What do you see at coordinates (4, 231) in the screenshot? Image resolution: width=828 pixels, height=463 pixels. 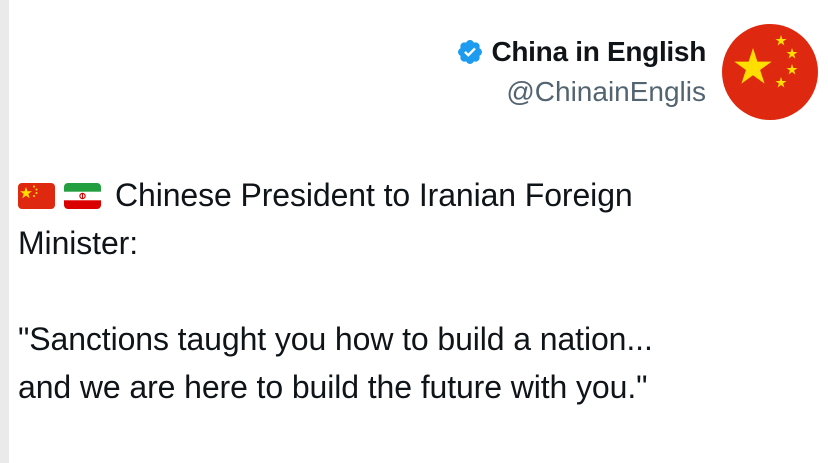 I see `left-border` at bounding box center [4, 231].